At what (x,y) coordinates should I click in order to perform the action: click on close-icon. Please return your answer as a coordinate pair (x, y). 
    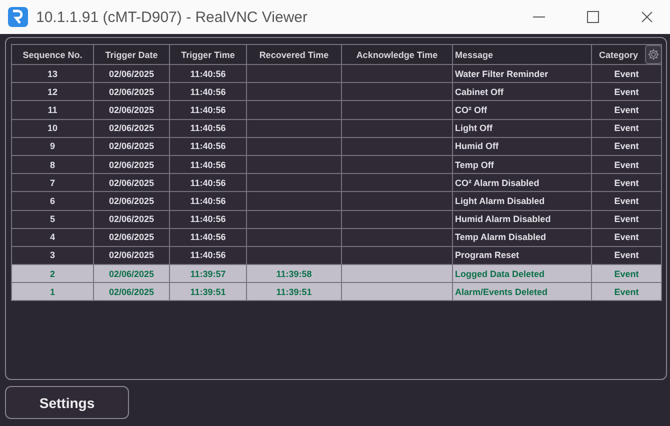
    Looking at the image, I should click on (647, 17).